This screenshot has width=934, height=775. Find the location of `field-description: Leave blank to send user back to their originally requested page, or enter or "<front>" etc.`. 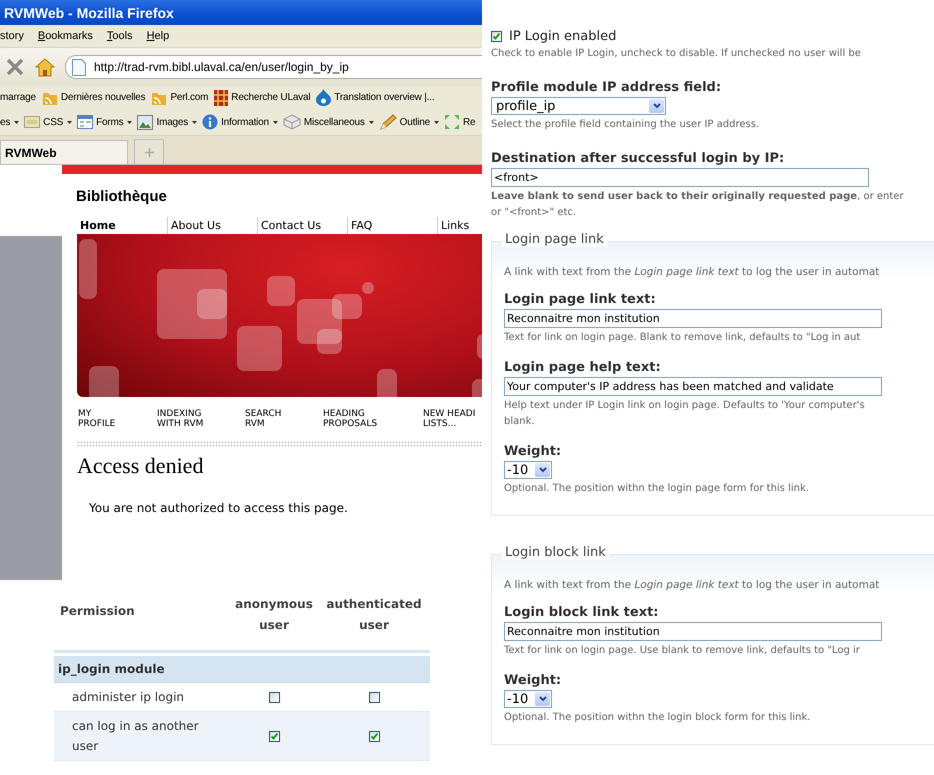

field-description: Leave blank to send user back to their originally requested page, or enter or "<front>" etc. is located at coordinates (698, 205).